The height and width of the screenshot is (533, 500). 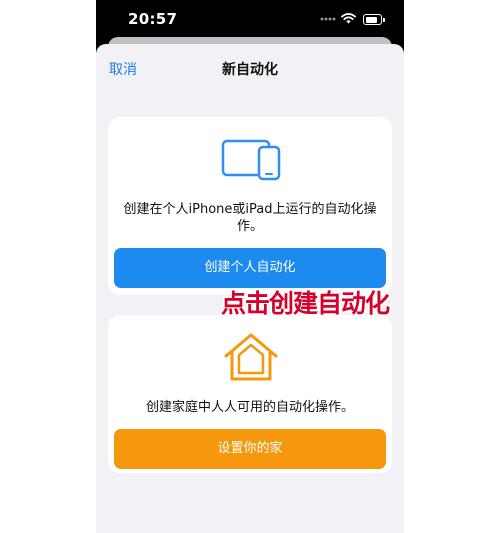 I want to click on battery-icon, so click(x=374, y=19).